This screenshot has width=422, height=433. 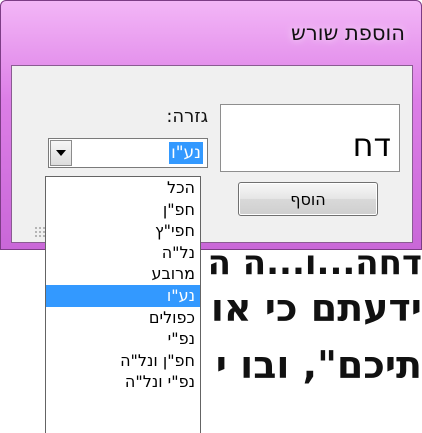 I want to click on dropdown-item: הכל, so click(x=123, y=188).